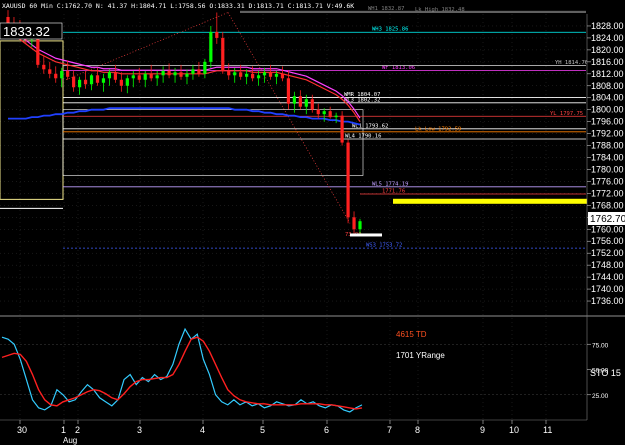 The image size is (625, 445). Describe the element at coordinates (607, 38) in the screenshot. I see `axis-tick-label: 1824.00` at that location.